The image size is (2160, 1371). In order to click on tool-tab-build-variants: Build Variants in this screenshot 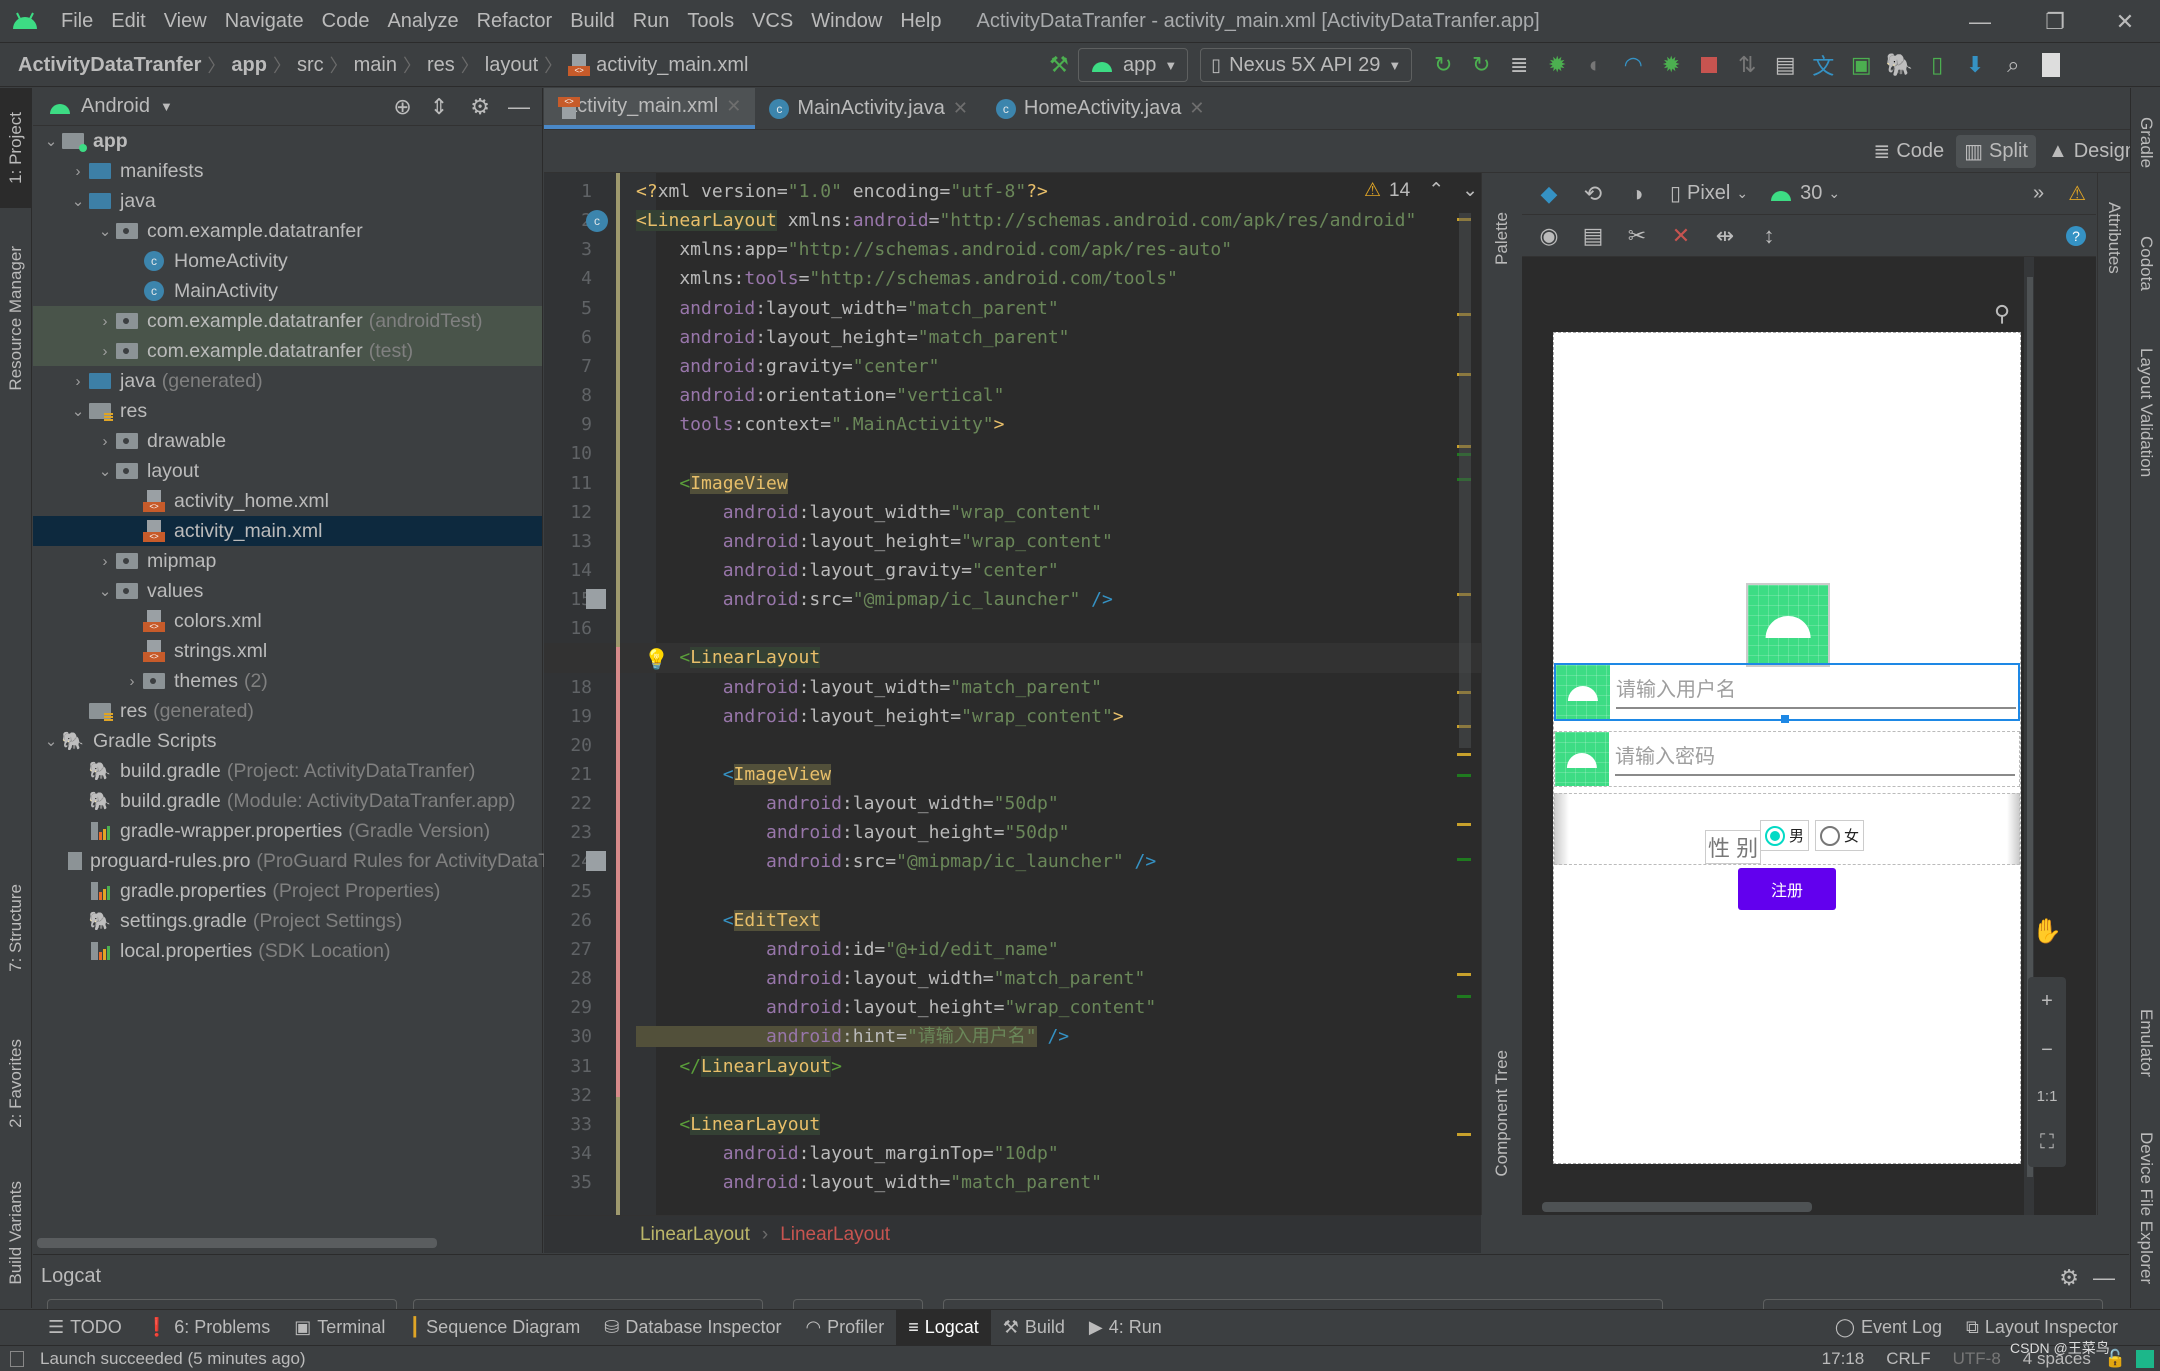, I will do `click(16, 1233)`.